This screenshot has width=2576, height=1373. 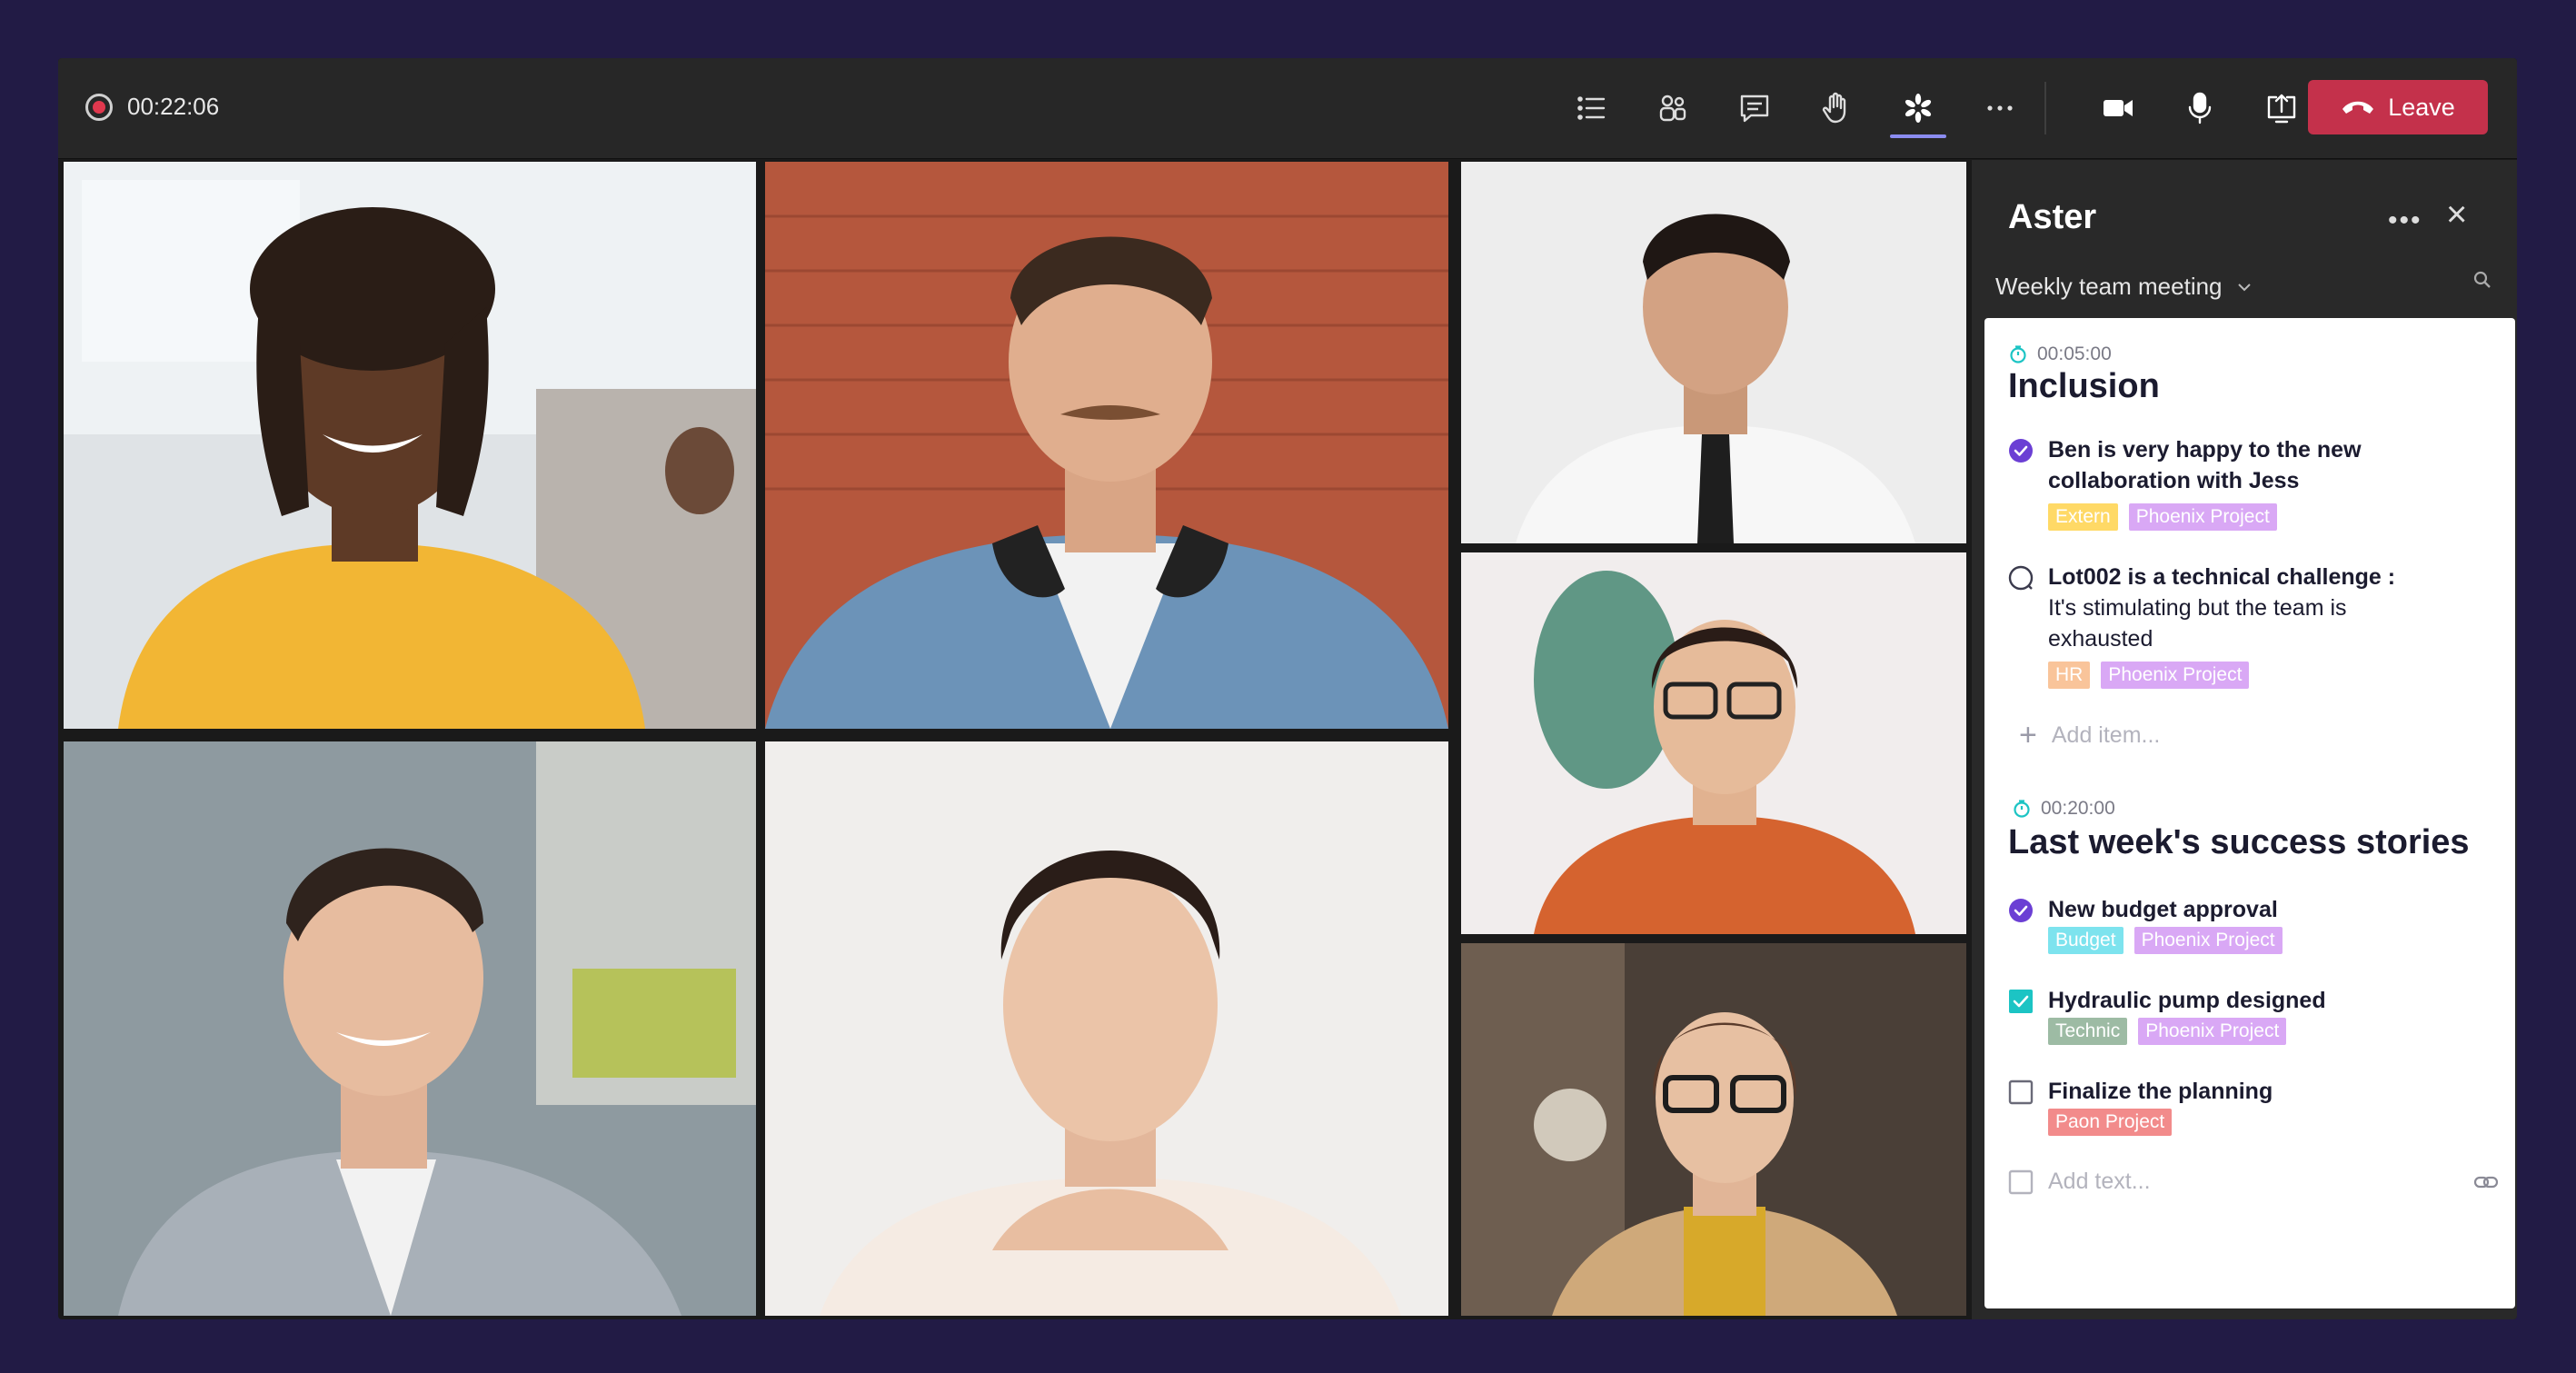 I want to click on recording-time: 00:22:06, so click(x=173, y=106).